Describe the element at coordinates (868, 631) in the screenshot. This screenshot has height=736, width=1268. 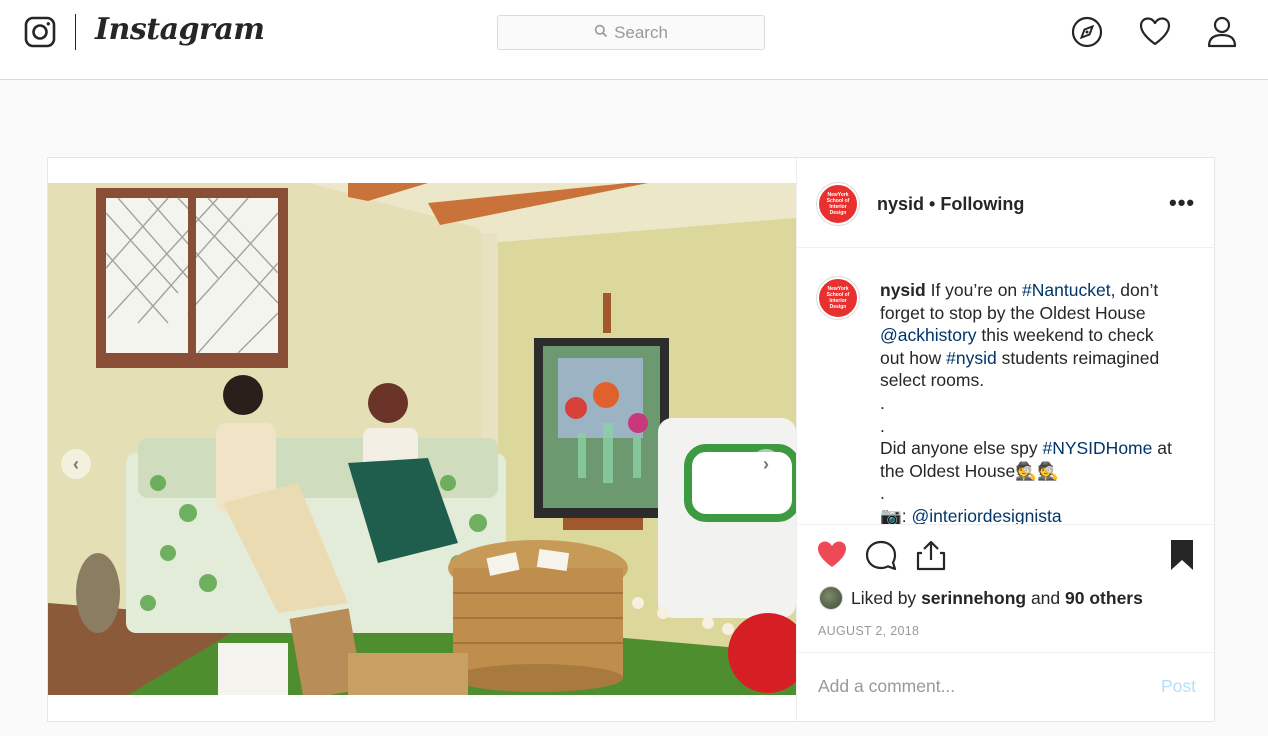
I see `post-date: AUGUST 2, 2018` at that location.